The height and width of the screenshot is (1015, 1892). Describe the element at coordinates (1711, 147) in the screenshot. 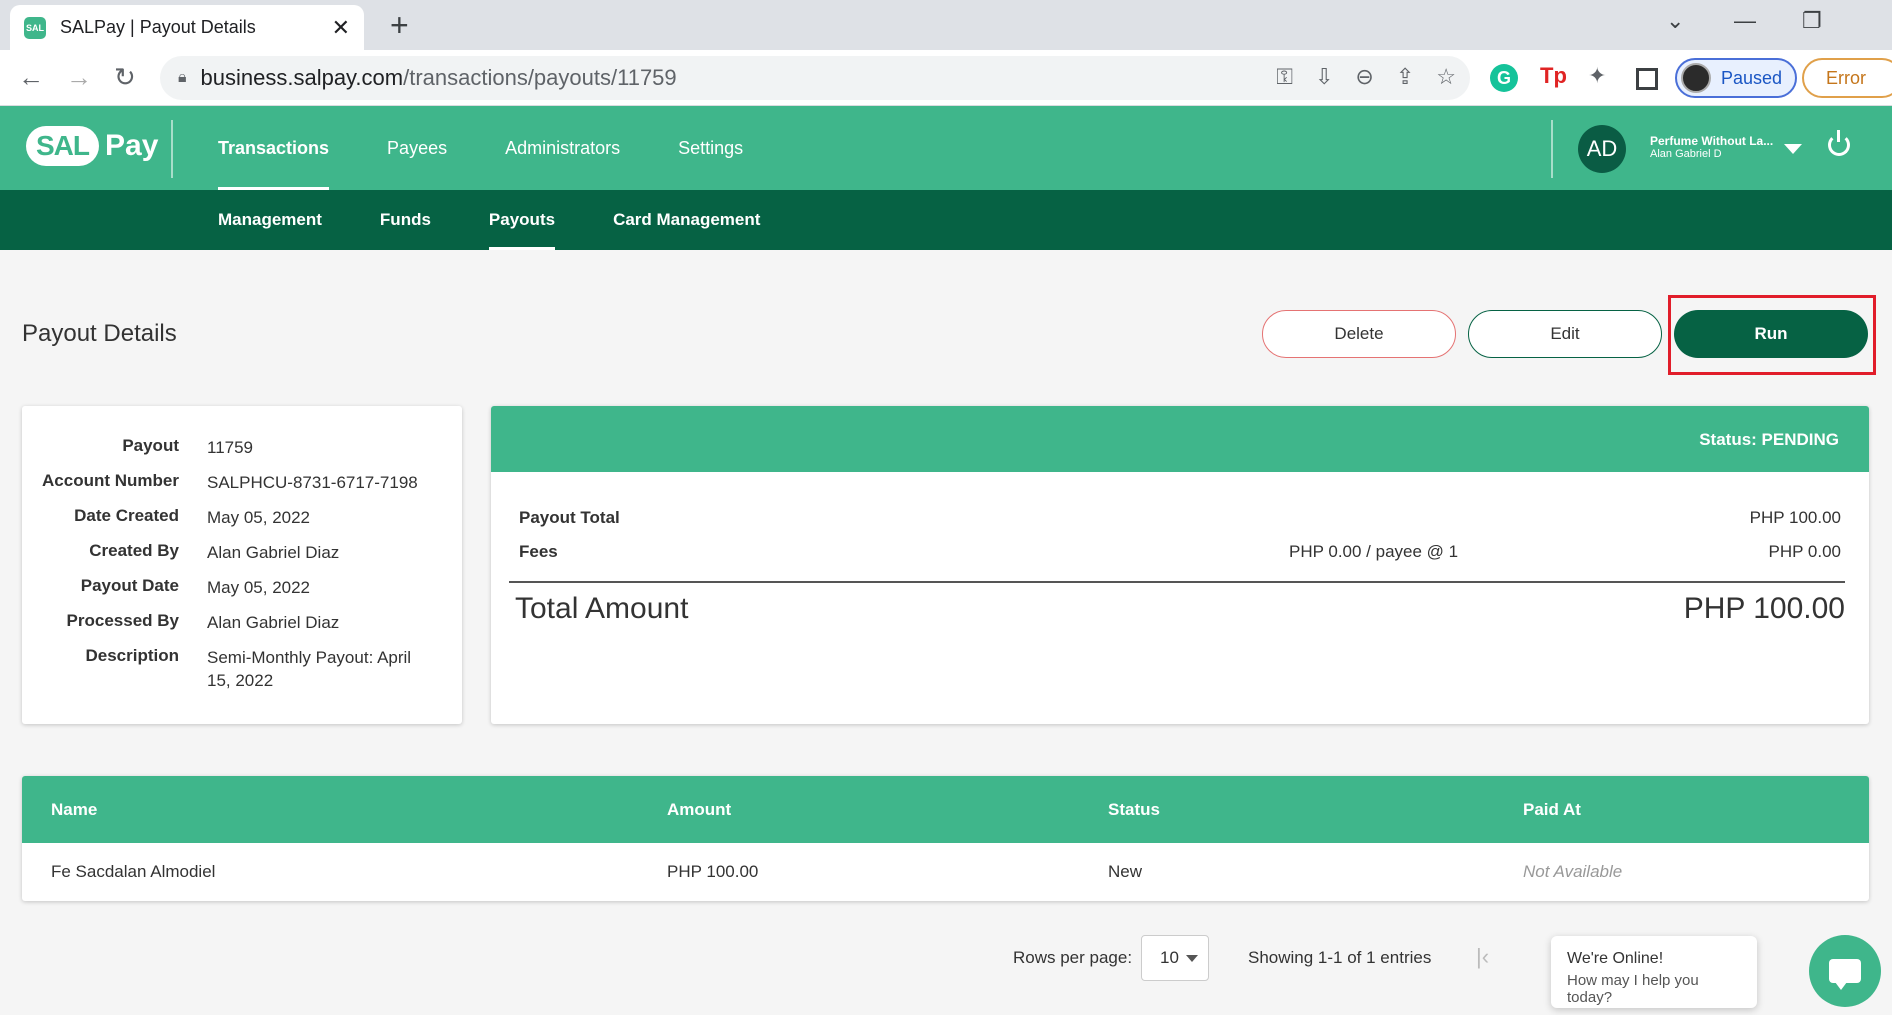

I see `account-info: Perfume Without La... Alan Gabriel D` at that location.